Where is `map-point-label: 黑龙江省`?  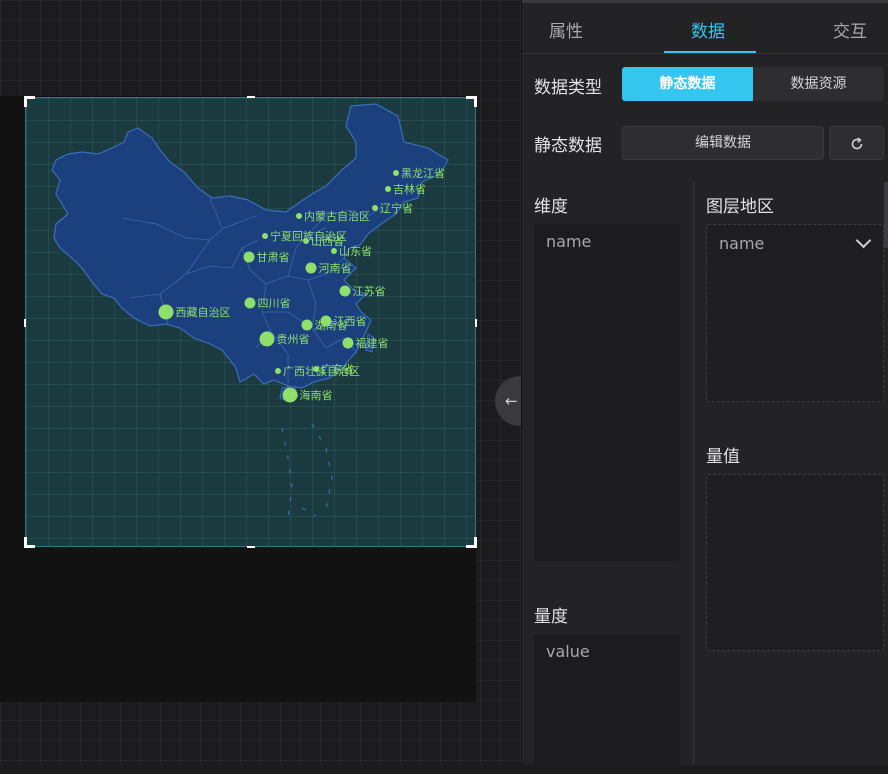
map-point-label: 黑龙江省 is located at coordinates (423, 173).